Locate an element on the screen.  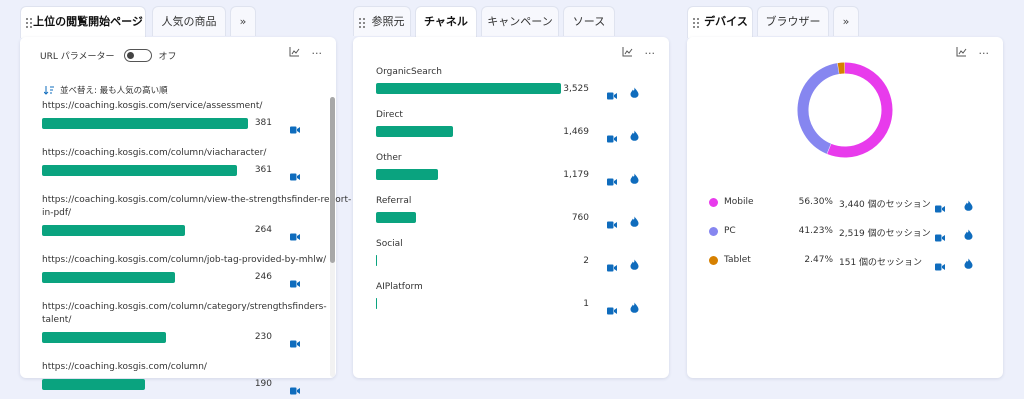
device-donut-chart is located at coordinates (845, 110).